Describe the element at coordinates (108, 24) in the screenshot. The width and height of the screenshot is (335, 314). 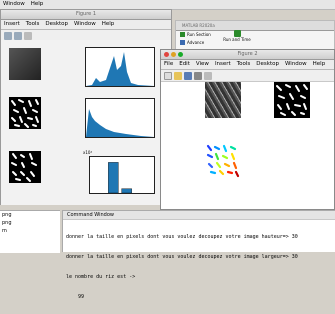
I see `fig1-menu-help: Help` at that location.